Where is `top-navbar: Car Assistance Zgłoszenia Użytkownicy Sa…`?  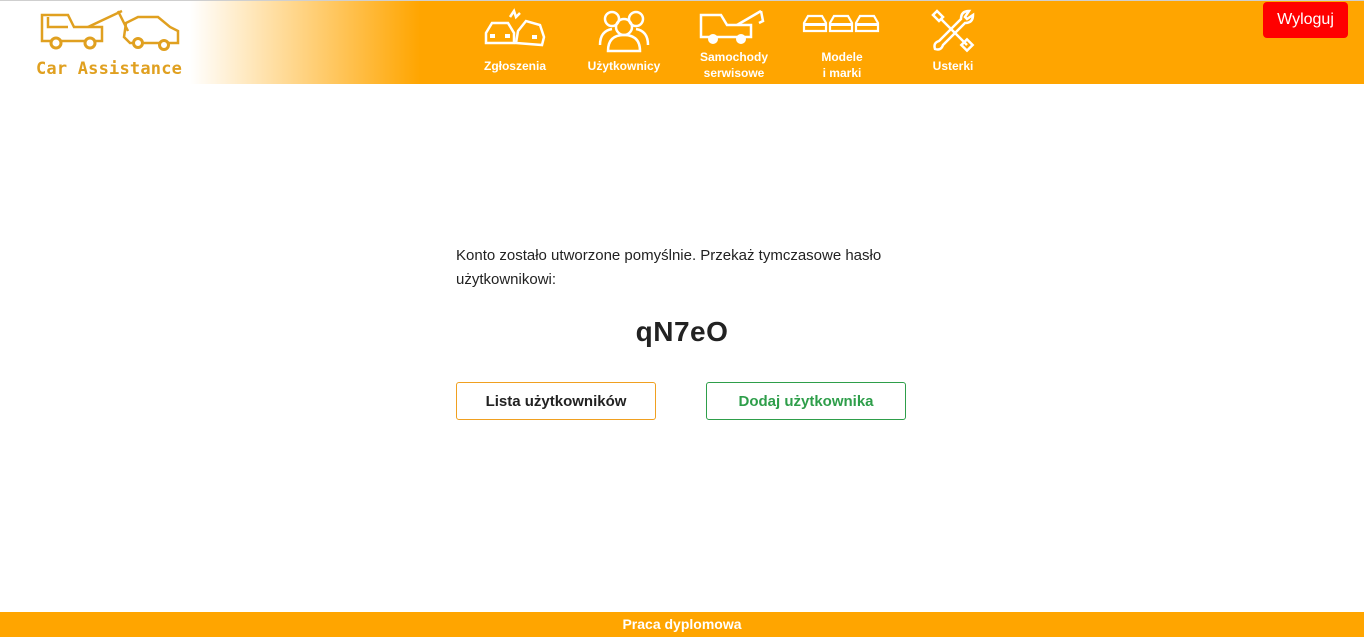 top-navbar: Car Assistance Zgłoszenia Użytkownicy Sa… is located at coordinates (682, 42).